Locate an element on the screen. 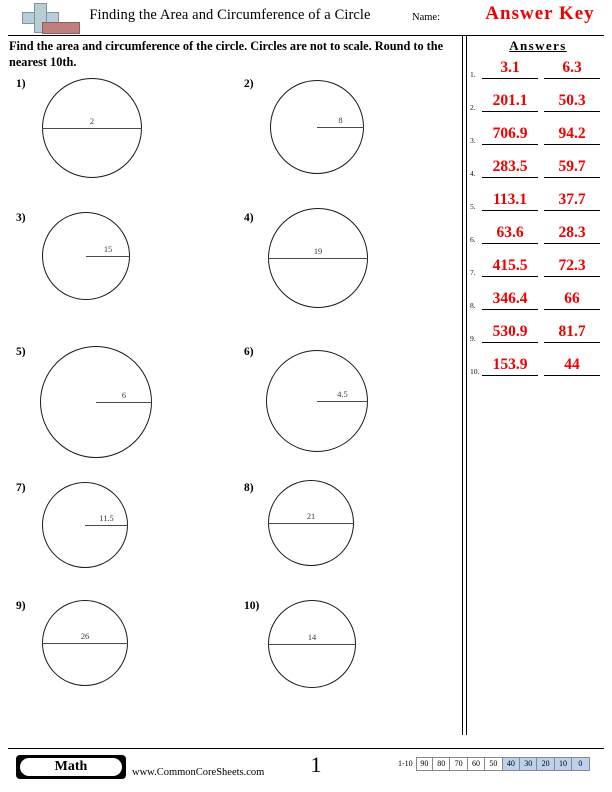 The image size is (612, 792). subject-badge-label: Math is located at coordinates (71, 767).